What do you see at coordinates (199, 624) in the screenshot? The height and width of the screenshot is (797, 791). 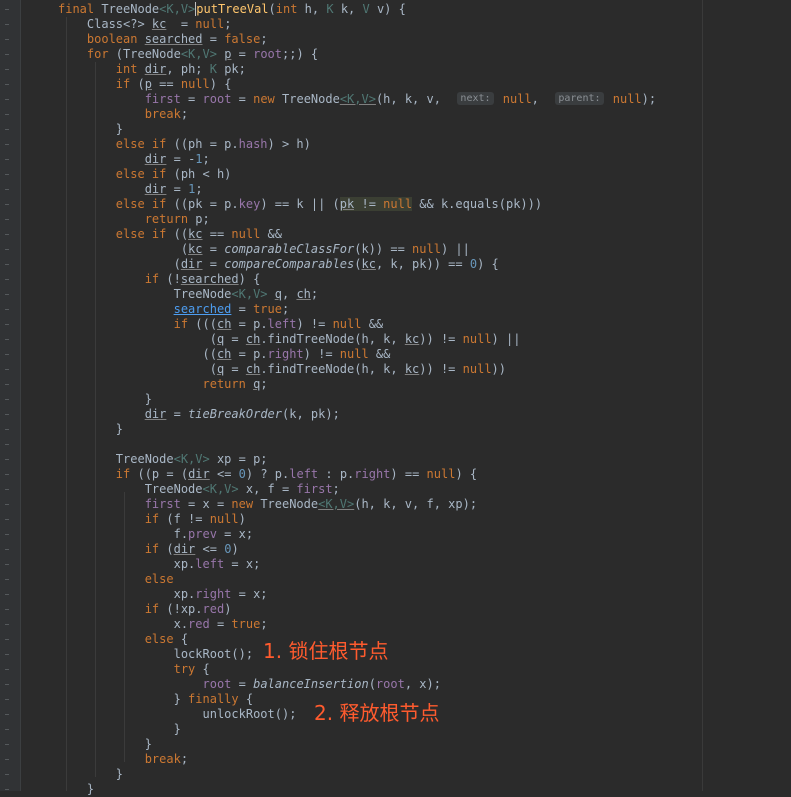 I see `code-token: red` at bounding box center [199, 624].